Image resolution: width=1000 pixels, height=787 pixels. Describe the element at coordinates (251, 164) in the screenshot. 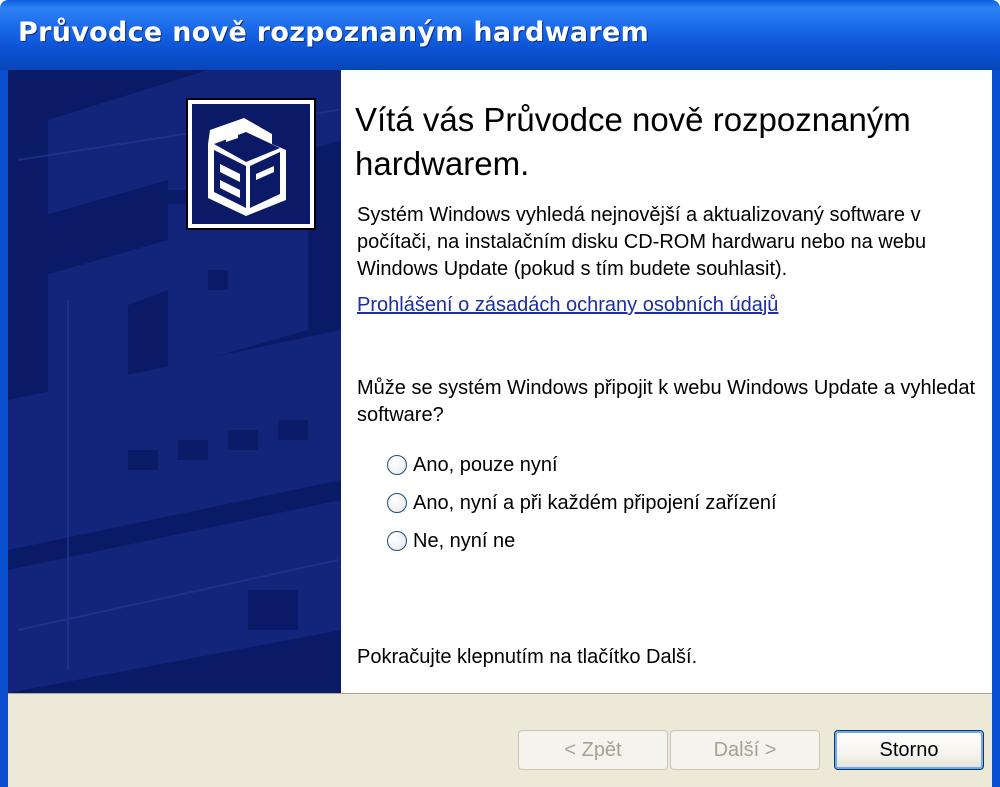

I see `hardware-device-icon` at that location.